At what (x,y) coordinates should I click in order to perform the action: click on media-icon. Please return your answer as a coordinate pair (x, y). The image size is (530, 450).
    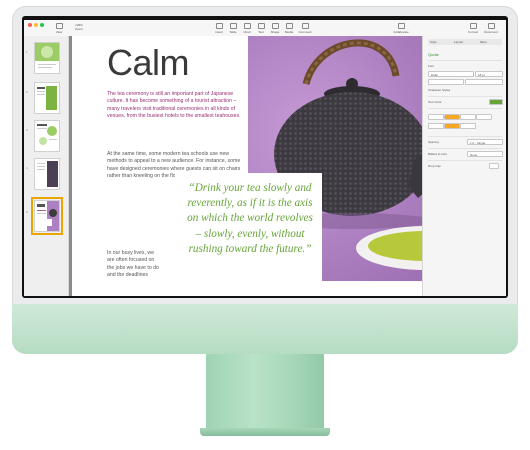
    Looking at the image, I should click on (289, 26).